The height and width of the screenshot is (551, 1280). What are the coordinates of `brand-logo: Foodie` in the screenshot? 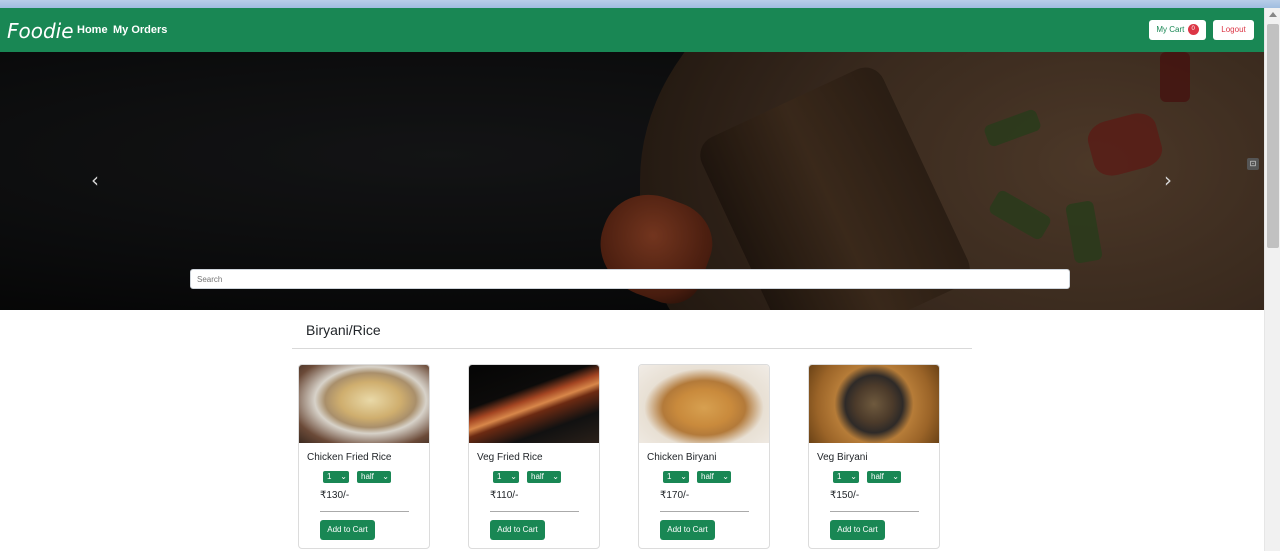 It's located at (40, 31).